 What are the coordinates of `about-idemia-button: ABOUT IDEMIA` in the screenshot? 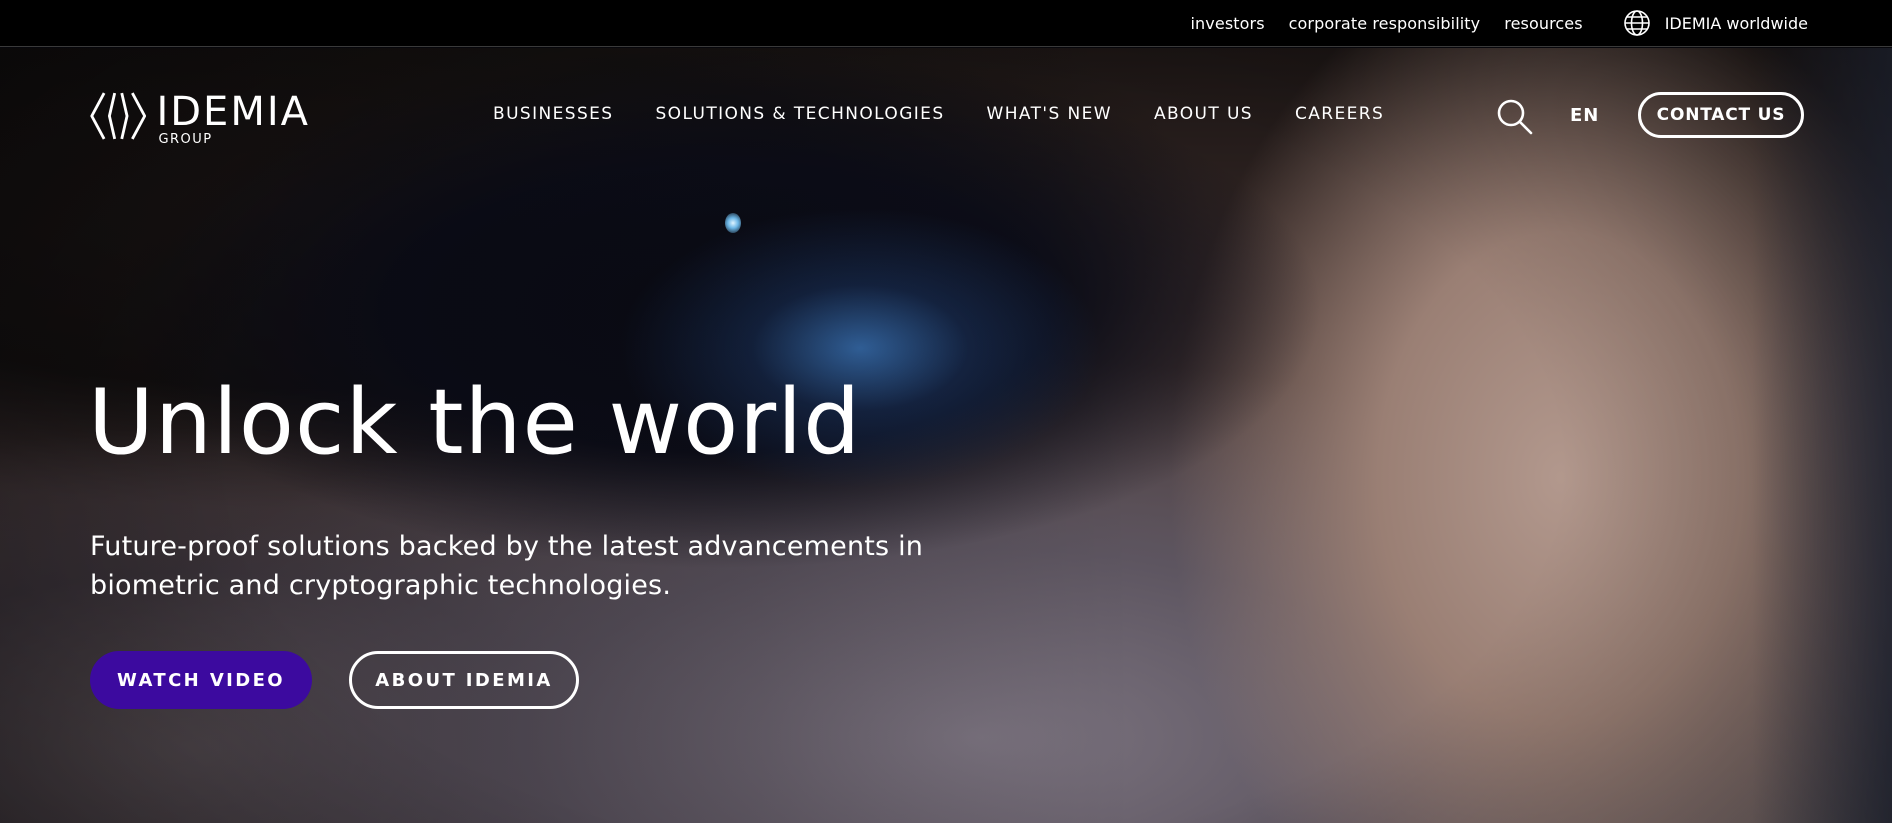 It's located at (464, 680).